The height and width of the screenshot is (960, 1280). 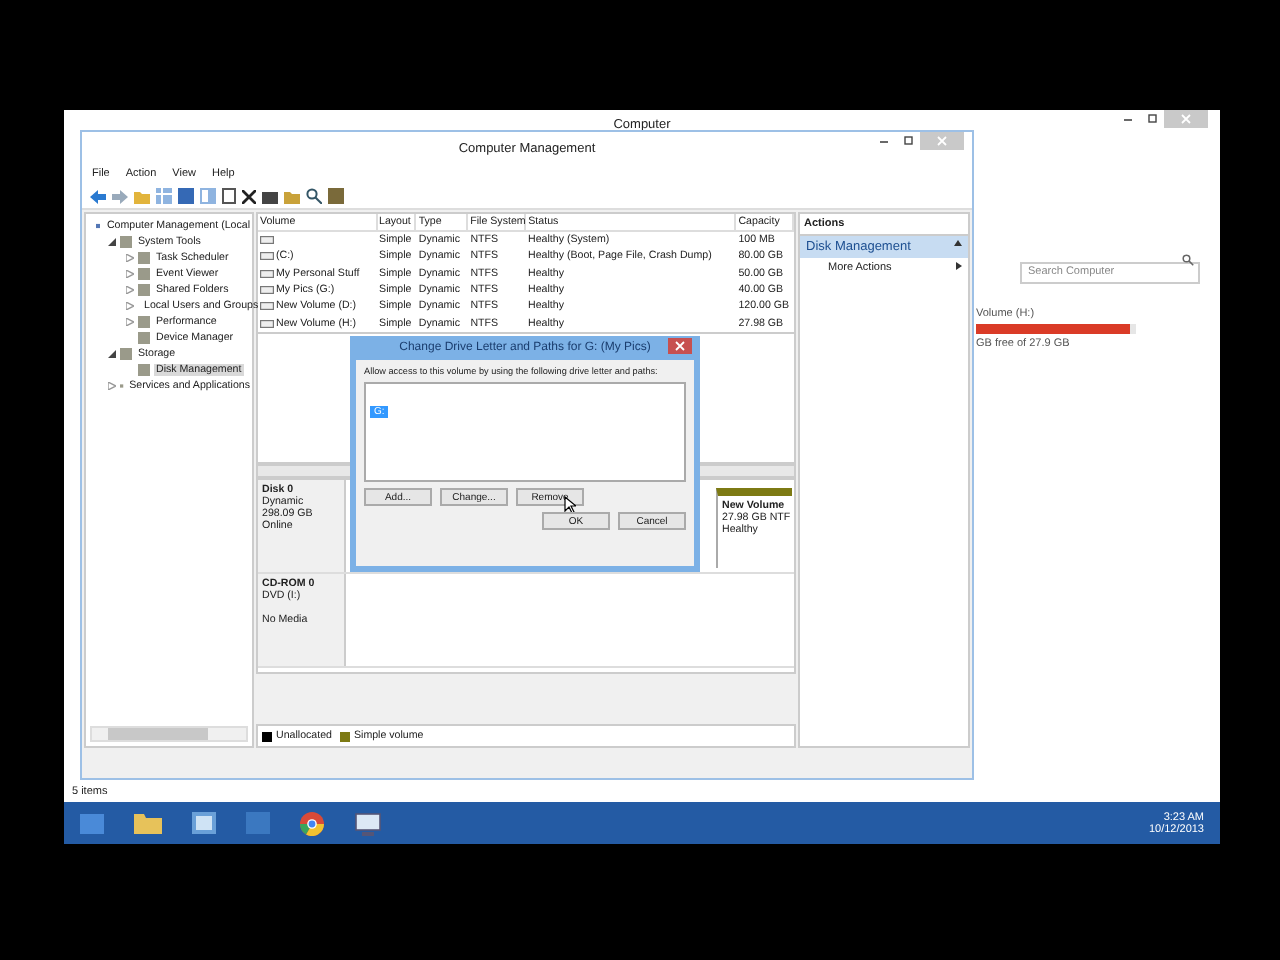 What do you see at coordinates (98, 196) in the screenshot?
I see `back-arrow-icon` at bounding box center [98, 196].